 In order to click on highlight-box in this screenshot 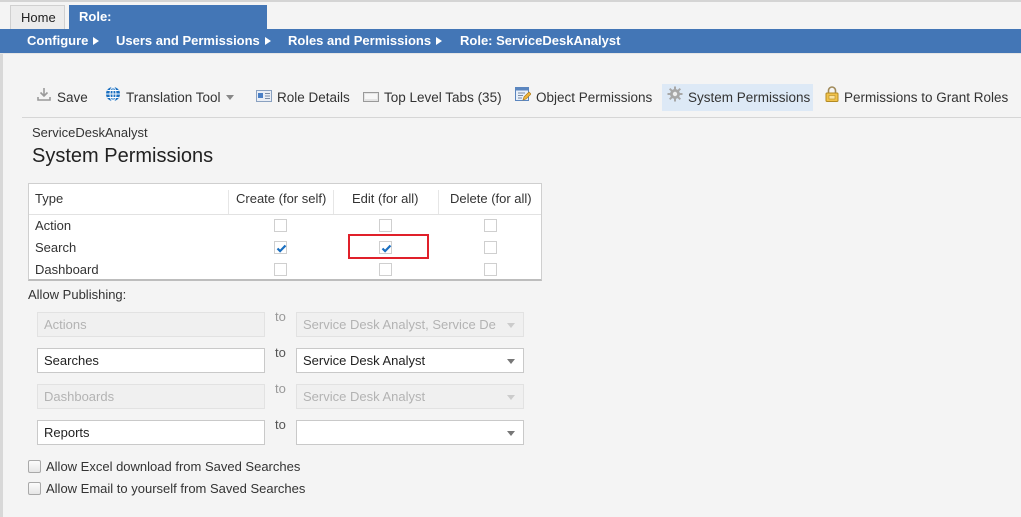, I will do `click(388, 246)`.